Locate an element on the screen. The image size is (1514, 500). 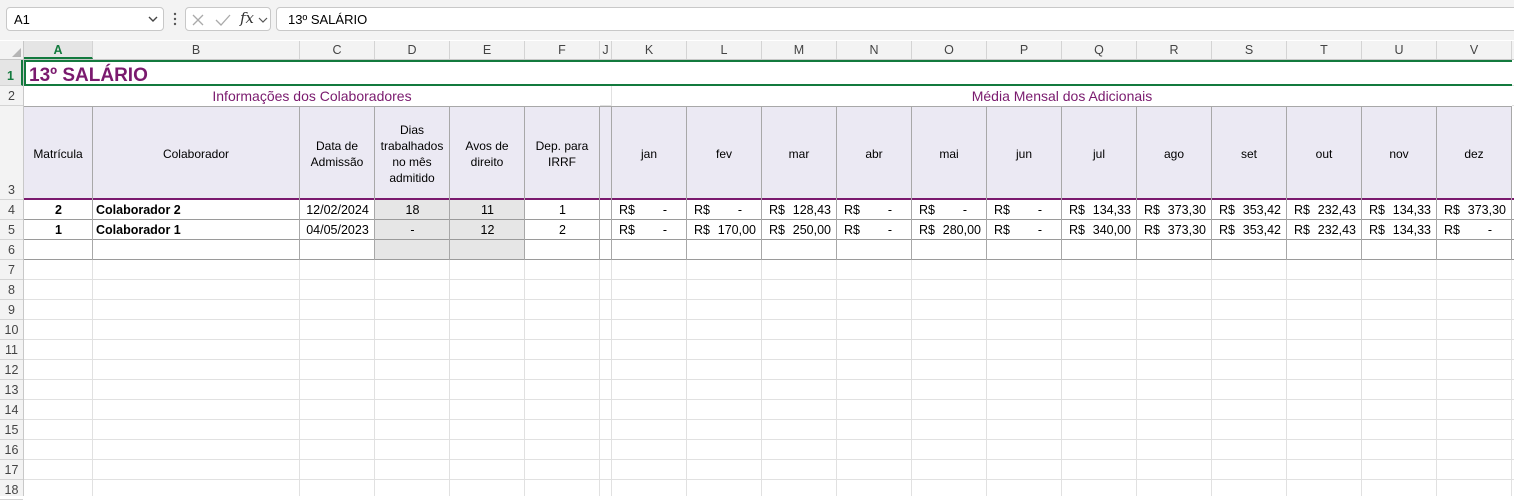
row-header-18: 18 is located at coordinates (11, 490).